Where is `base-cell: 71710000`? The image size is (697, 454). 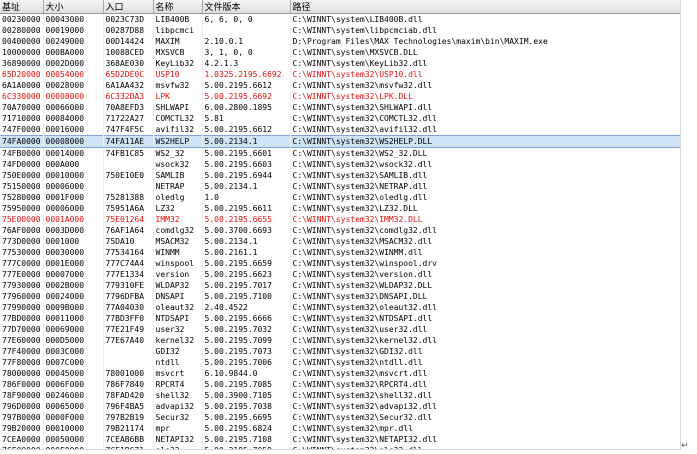 base-cell: 71710000 is located at coordinates (22, 118).